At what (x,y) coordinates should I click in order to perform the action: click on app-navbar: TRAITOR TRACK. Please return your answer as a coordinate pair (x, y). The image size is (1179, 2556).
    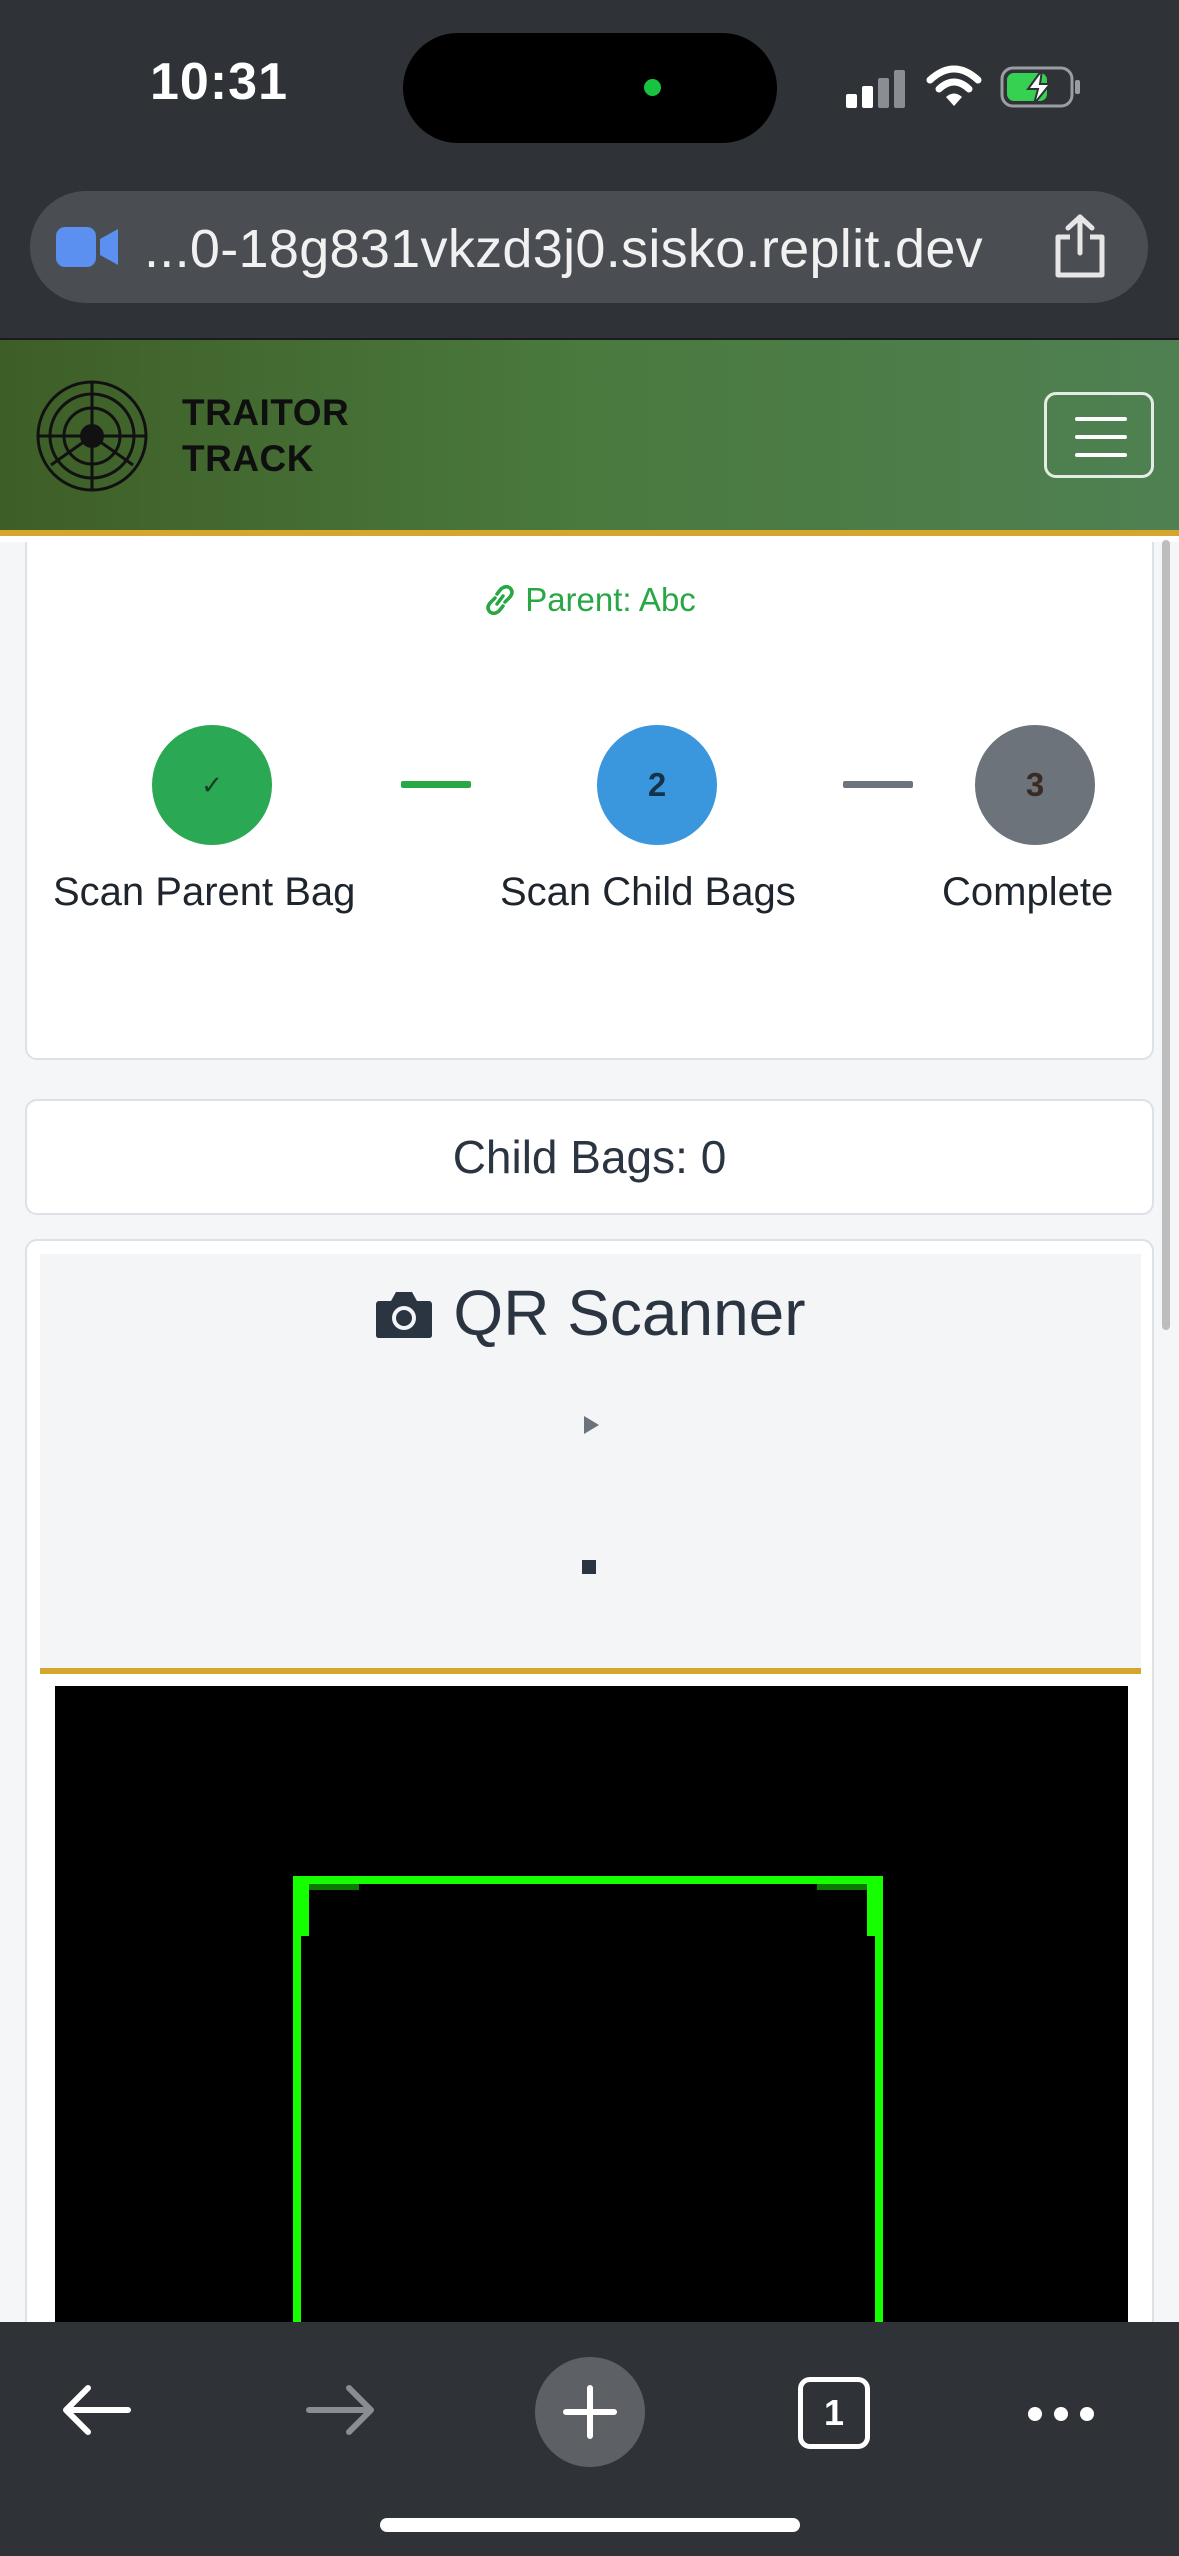
    Looking at the image, I should click on (589, 438).